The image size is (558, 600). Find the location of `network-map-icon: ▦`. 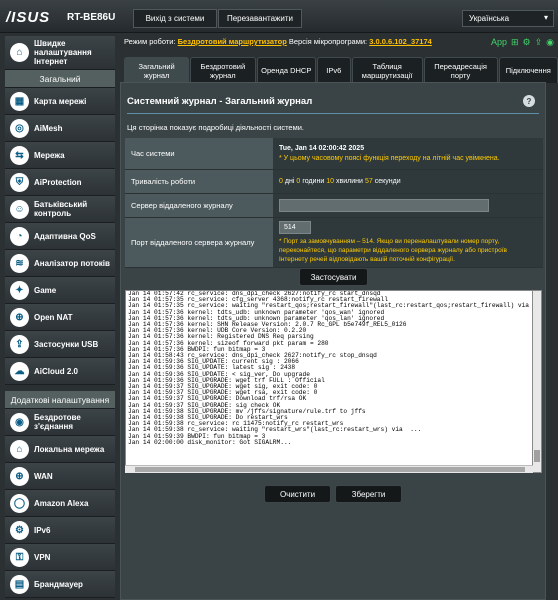

network-map-icon: ▦ is located at coordinates (19, 101).